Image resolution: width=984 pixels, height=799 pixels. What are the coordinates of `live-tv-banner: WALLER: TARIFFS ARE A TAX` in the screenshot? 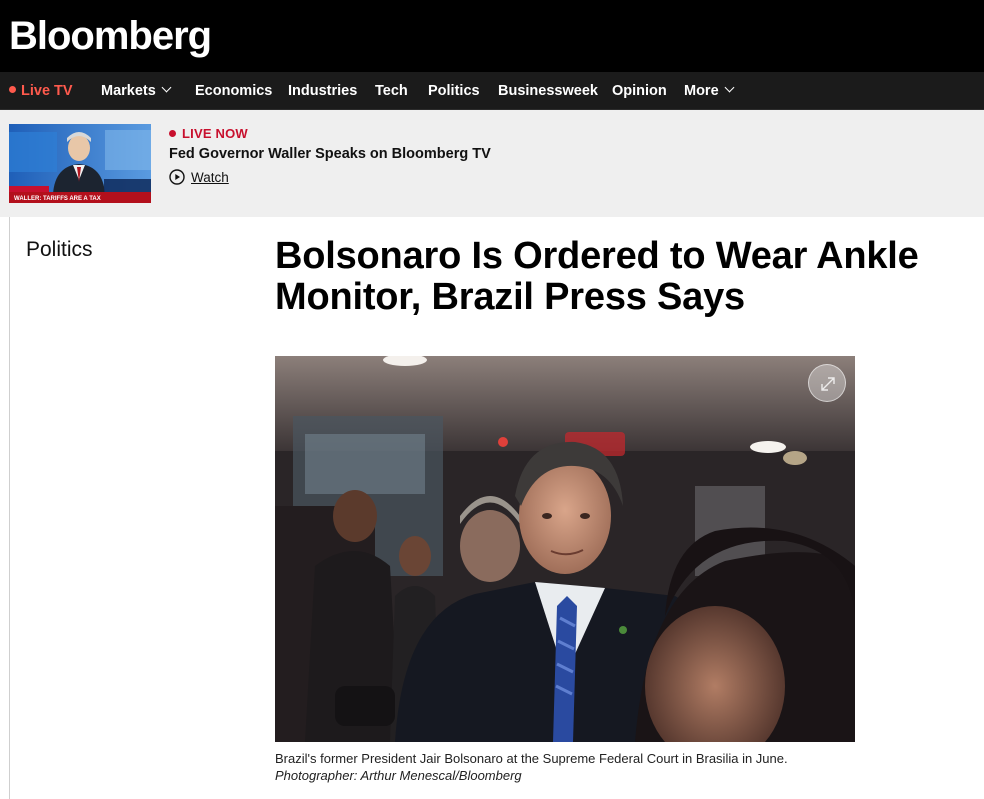 It's located at (492, 163).